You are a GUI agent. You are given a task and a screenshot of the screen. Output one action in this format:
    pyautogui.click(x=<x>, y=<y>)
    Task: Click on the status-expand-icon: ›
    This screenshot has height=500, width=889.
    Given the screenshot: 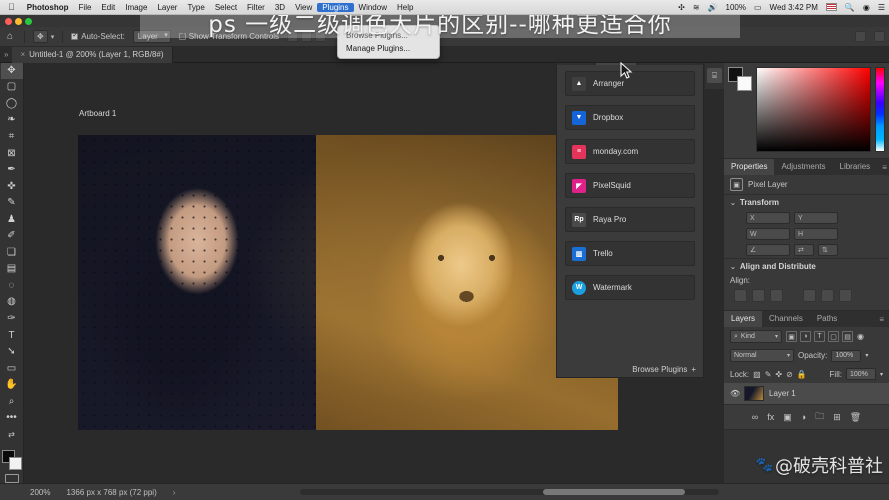 What is the action you would take?
    pyautogui.click(x=174, y=492)
    